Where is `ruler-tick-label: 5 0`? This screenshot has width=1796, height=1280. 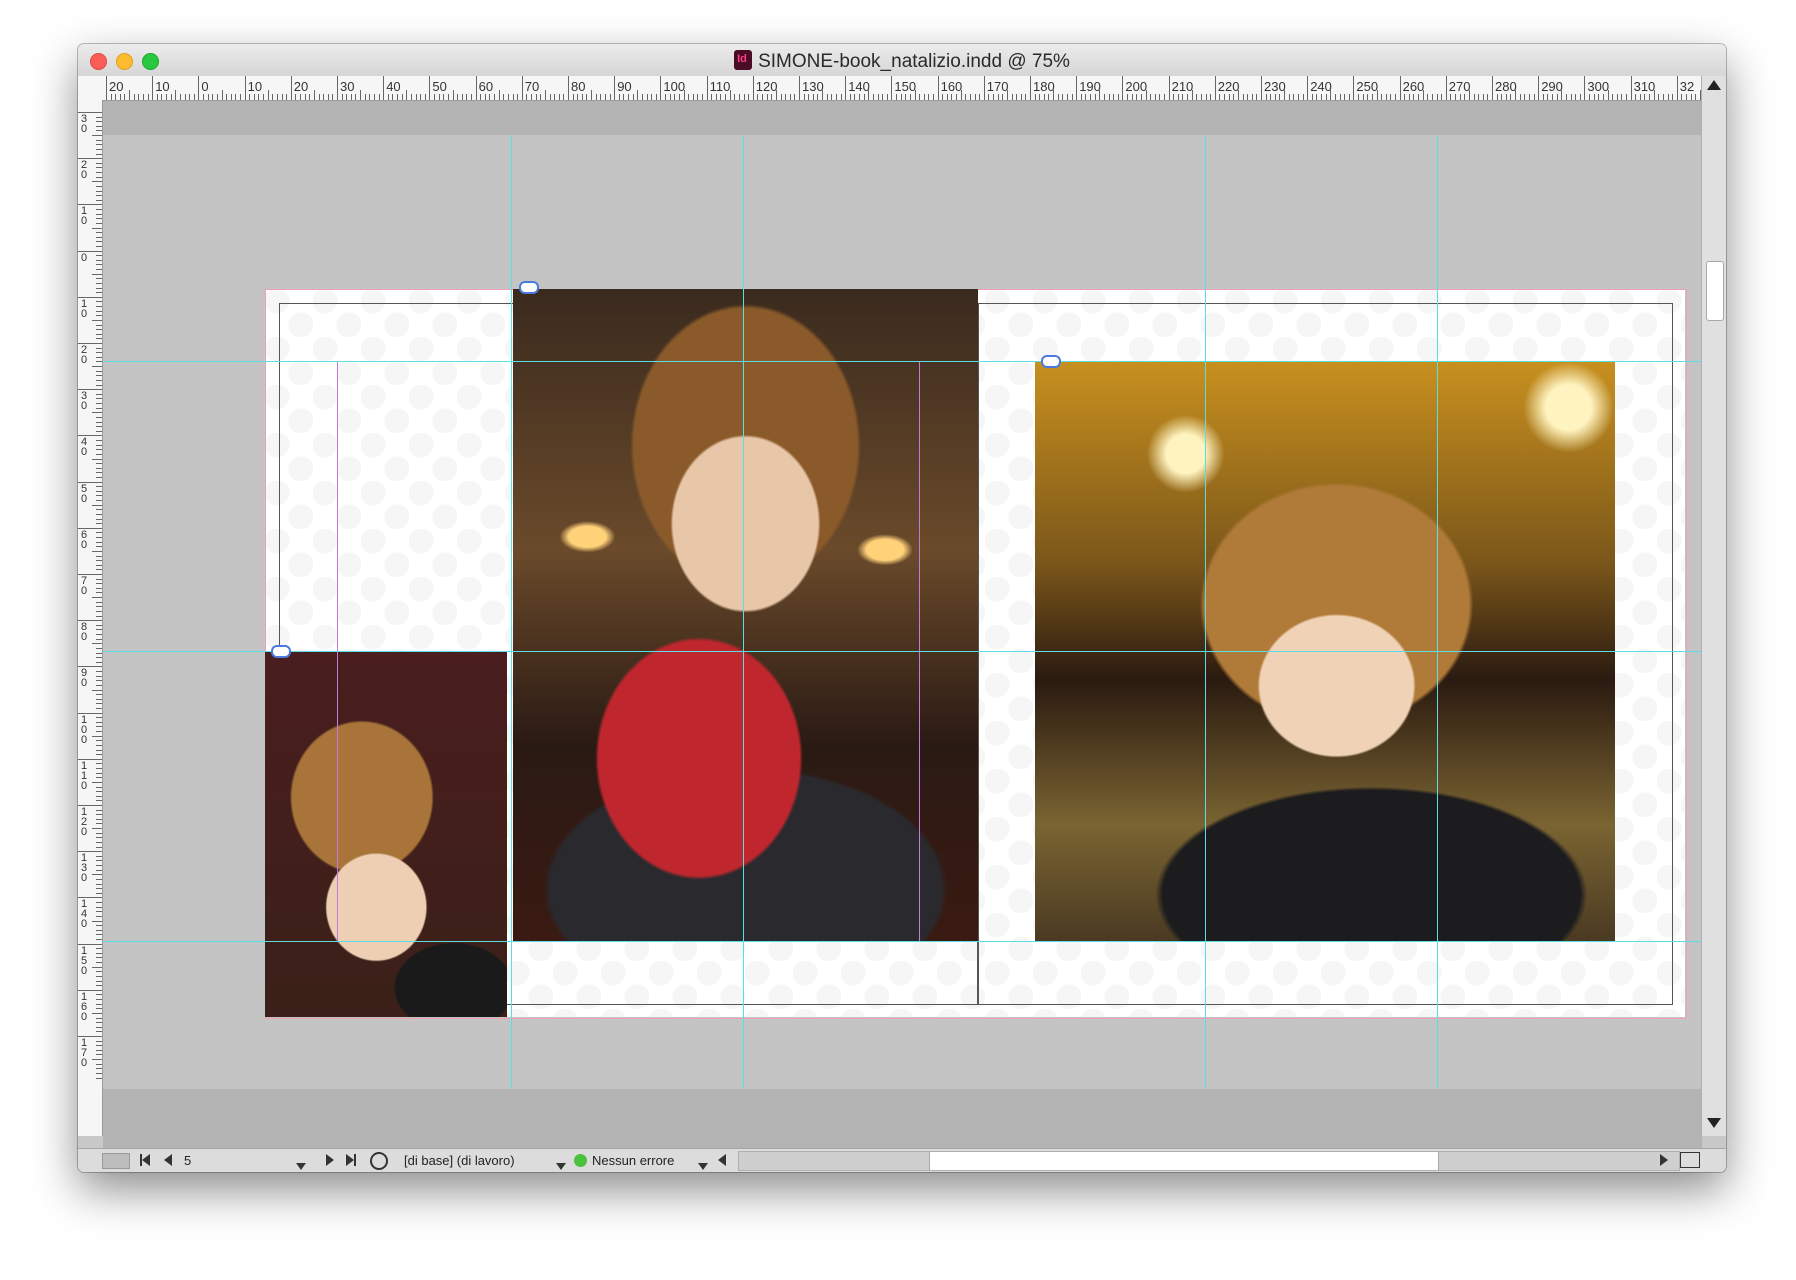 ruler-tick-label: 5 0 is located at coordinates (84, 493).